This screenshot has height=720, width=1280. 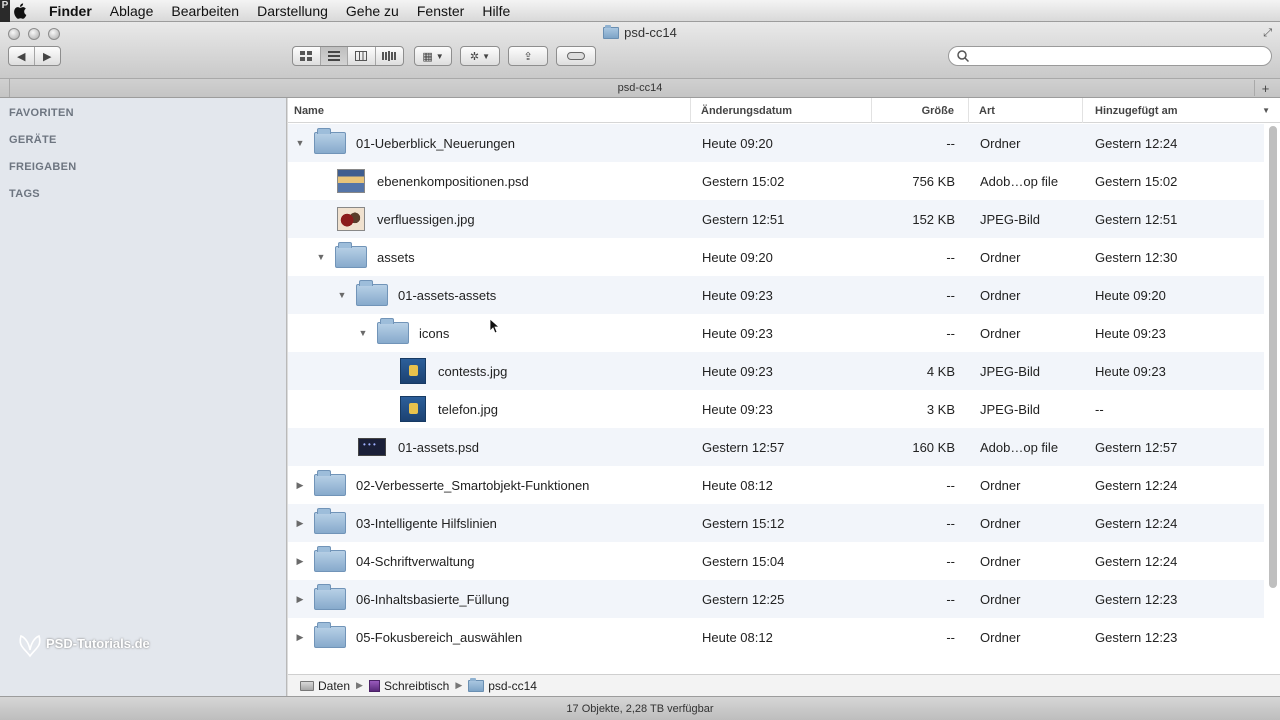 I want to click on file-name: 01-assets-assets, so click(x=447, y=295).